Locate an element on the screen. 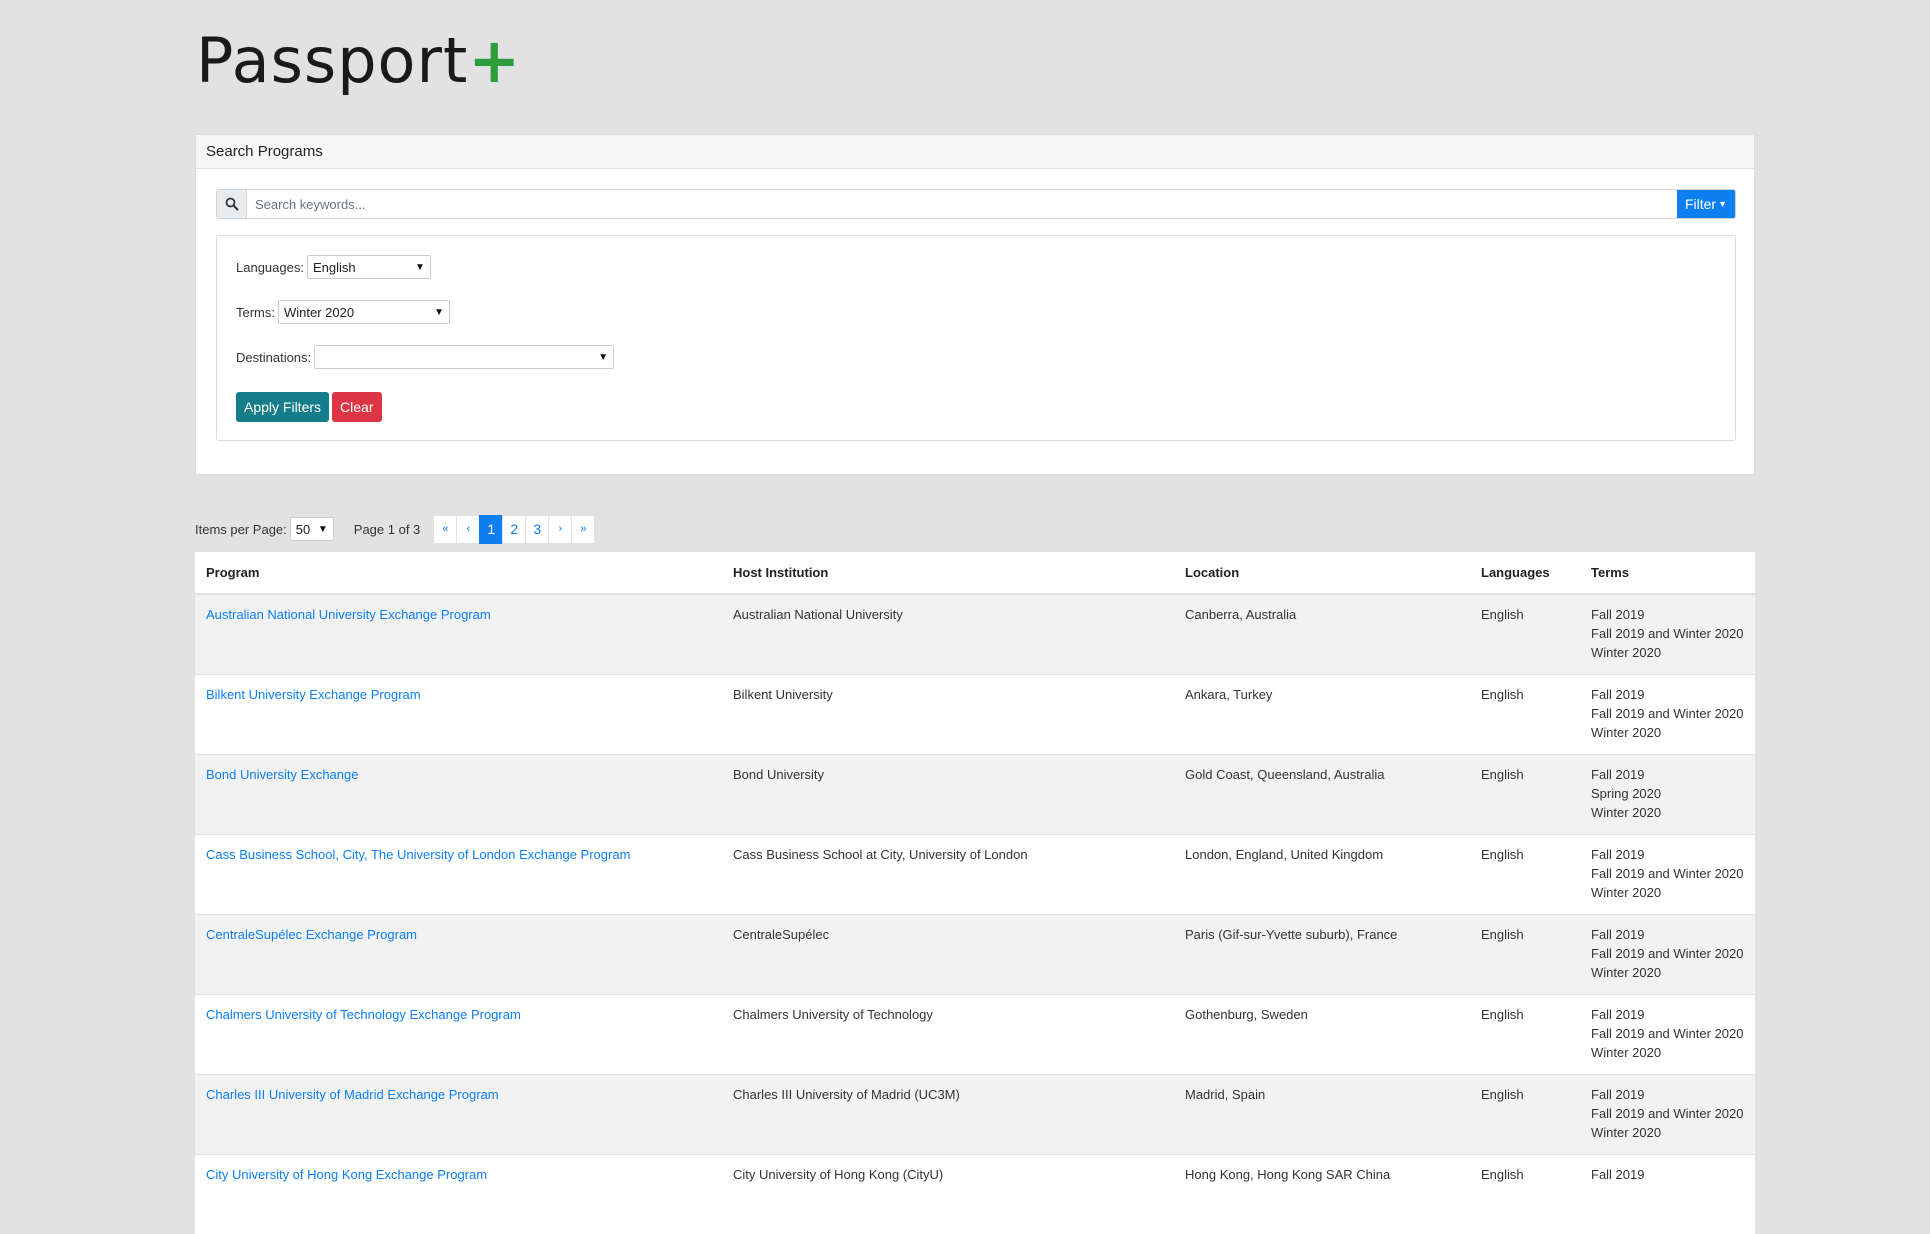  filter-actions: Apply Filters Clear is located at coordinates (309, 407).